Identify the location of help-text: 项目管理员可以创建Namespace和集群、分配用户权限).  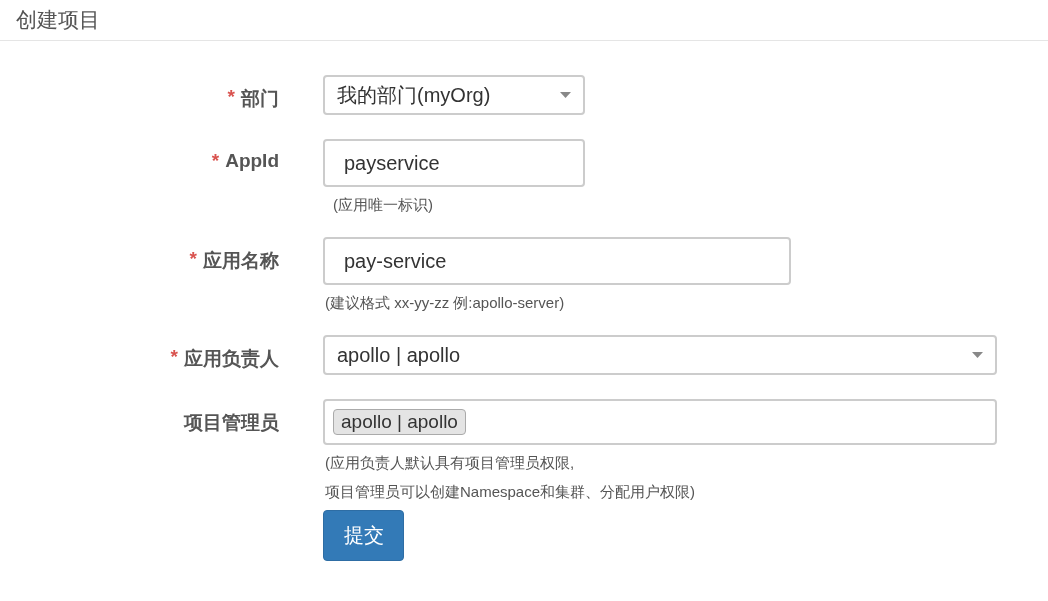
(510, 492).